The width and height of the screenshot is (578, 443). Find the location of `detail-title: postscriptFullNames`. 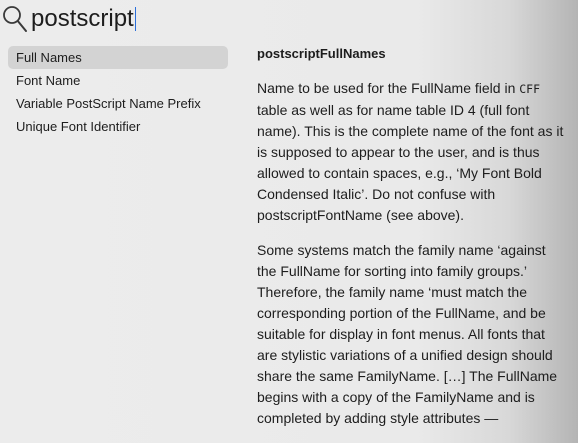

detail-title: postscriptFullNames is located at coordinates (321, 53).